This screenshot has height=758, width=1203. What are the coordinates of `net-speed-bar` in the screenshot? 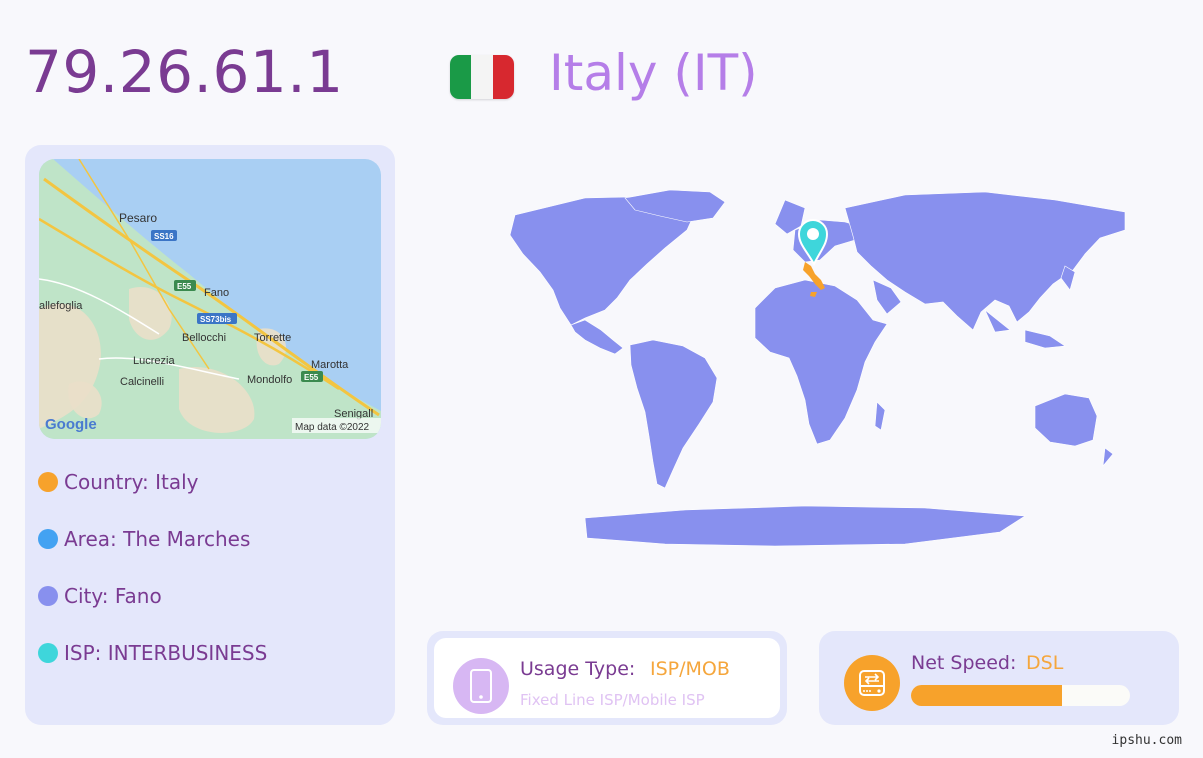 It's located at (1020, 695).